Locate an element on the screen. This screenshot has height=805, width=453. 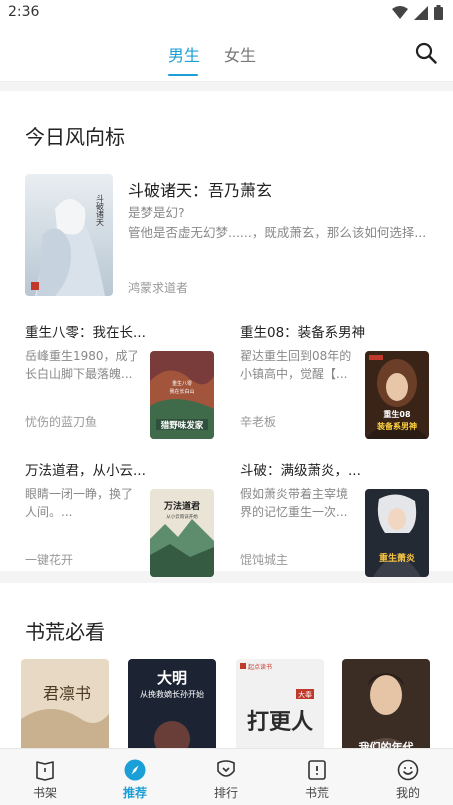
svg-text: 我们的年代 is located at coordinates (386, 744).